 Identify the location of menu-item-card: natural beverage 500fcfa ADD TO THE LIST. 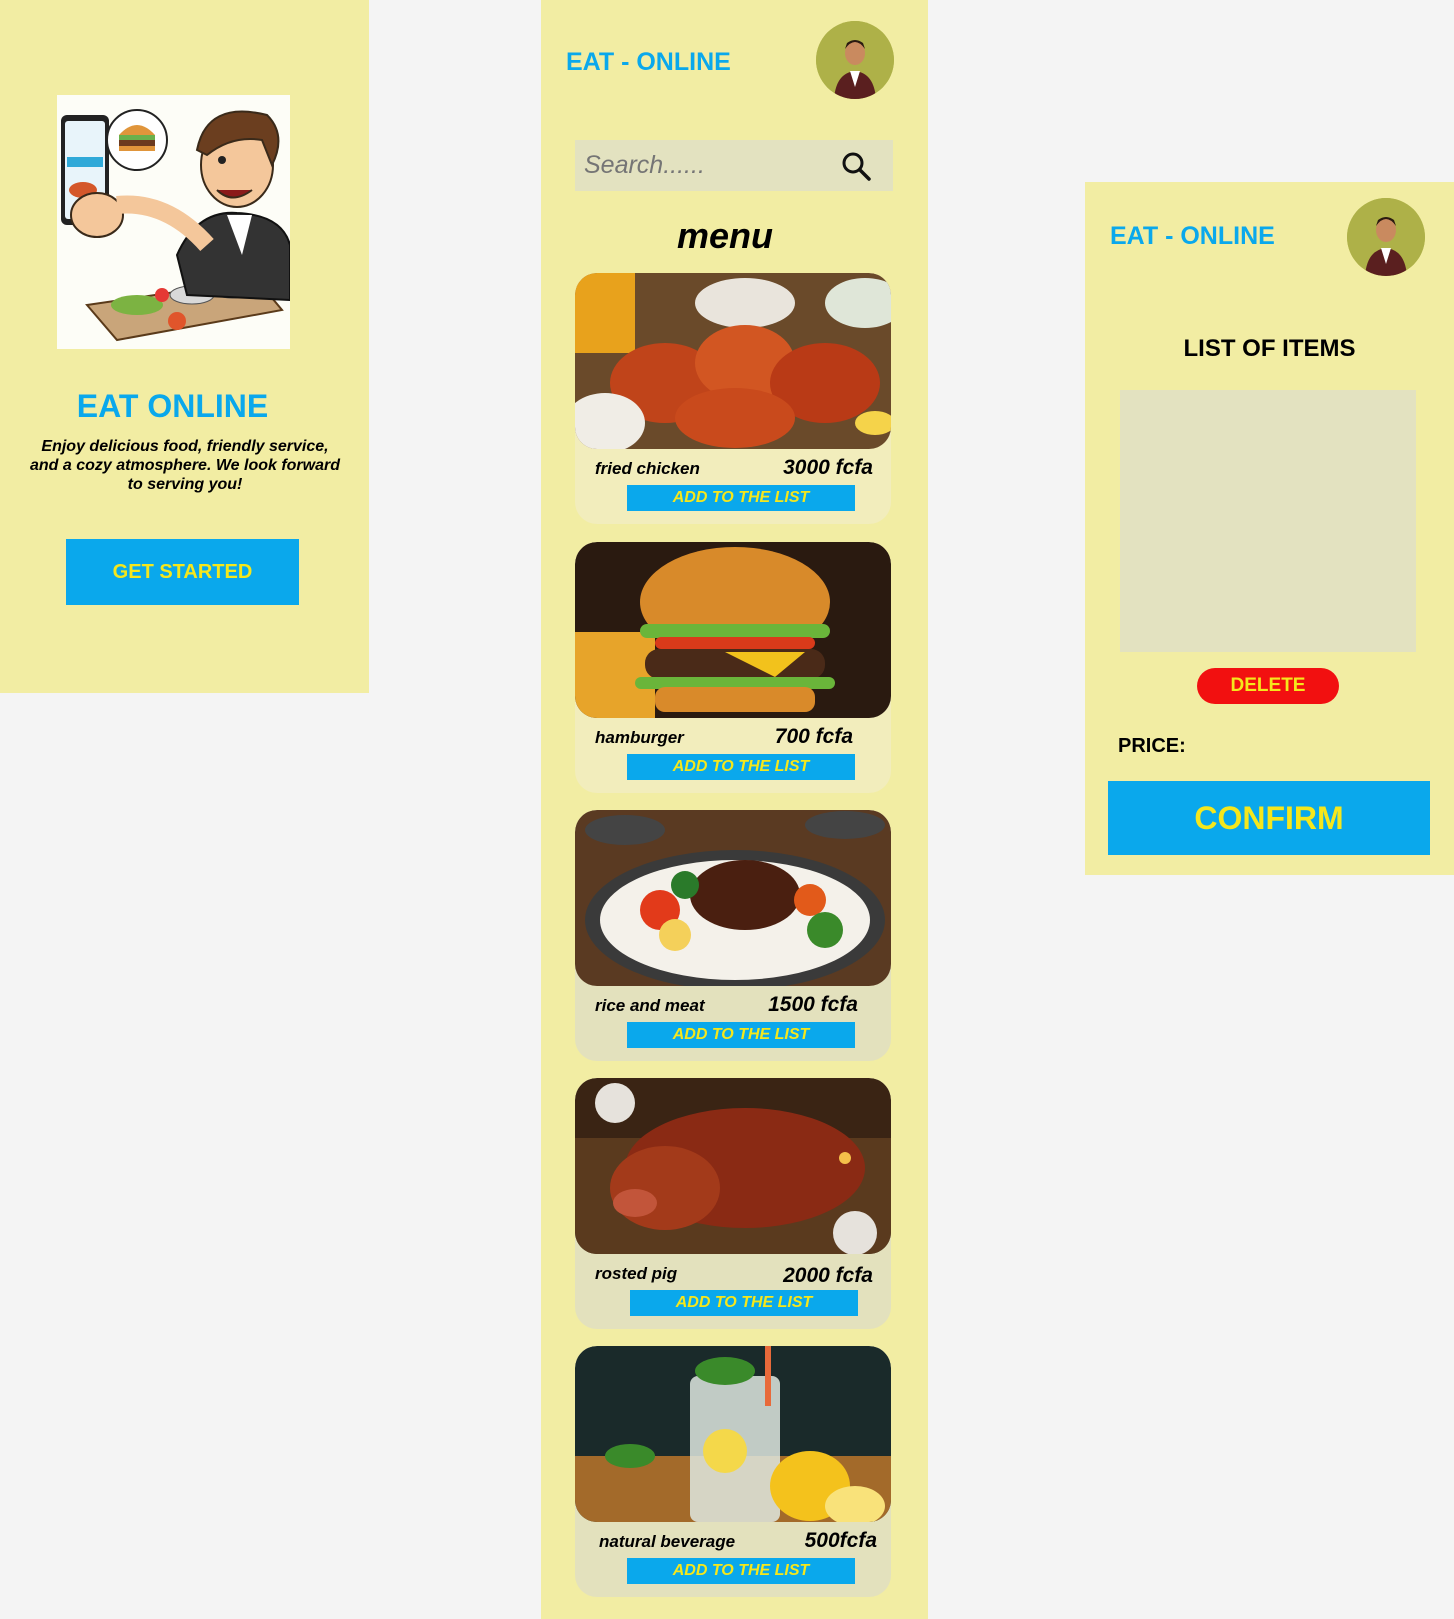
(733, 1471).